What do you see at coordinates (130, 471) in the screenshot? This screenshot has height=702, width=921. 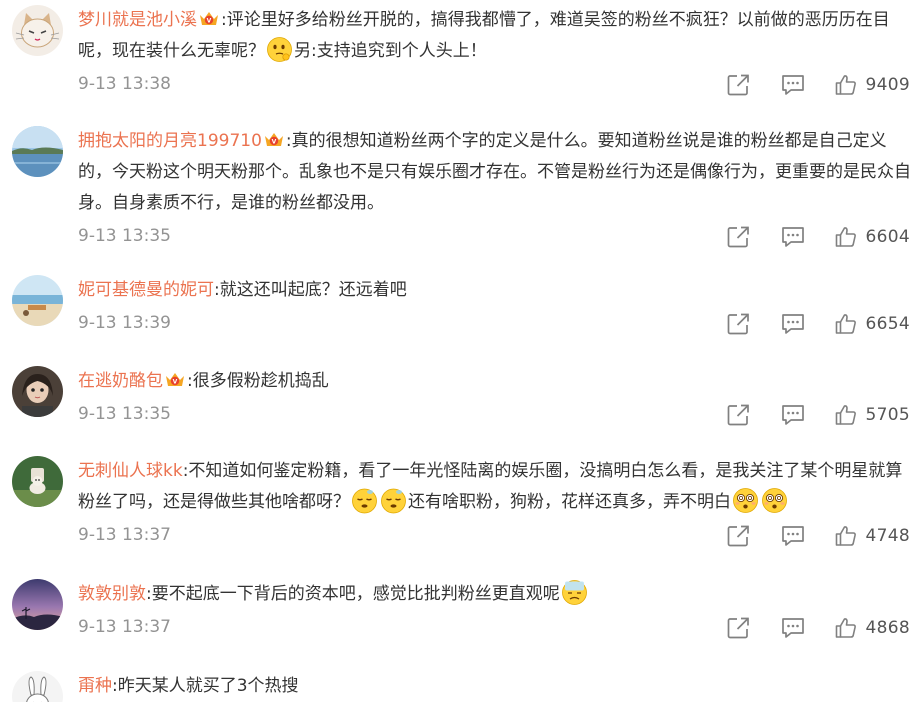 I see `username-link: 无刺仙人球kk` at bounding box center [130, 471].